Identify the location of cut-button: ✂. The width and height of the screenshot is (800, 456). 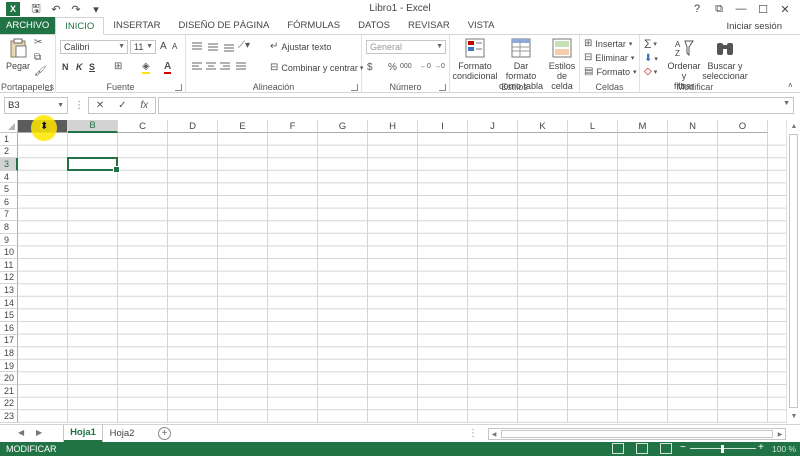
(38, 42).